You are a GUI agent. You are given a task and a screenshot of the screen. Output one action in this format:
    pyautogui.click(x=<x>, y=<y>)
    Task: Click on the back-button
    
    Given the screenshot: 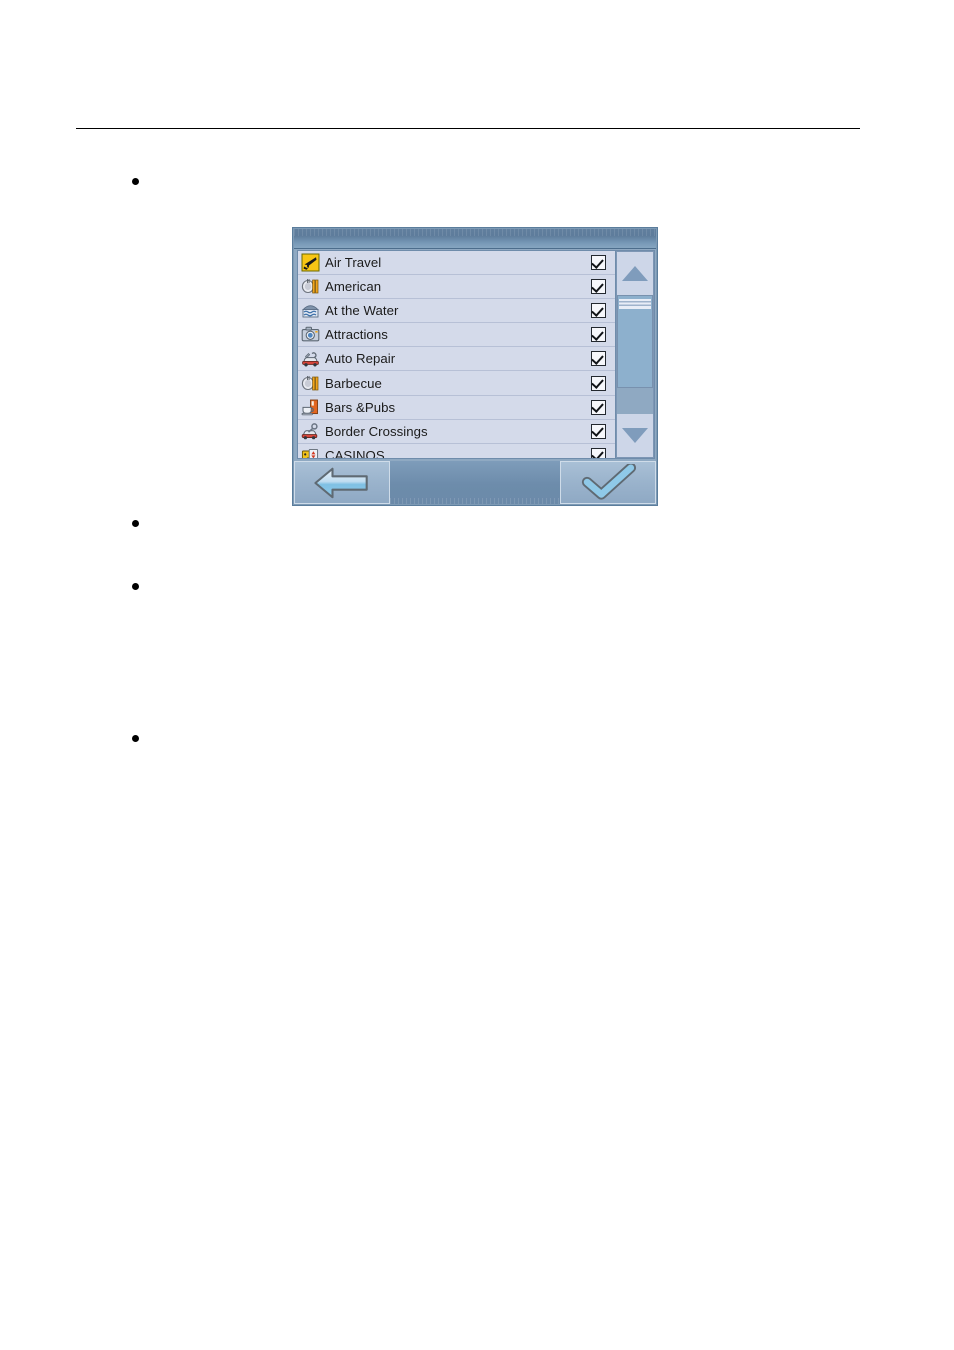 What is the action you would take?
    pyautogui.click(x=342, y=482)
    